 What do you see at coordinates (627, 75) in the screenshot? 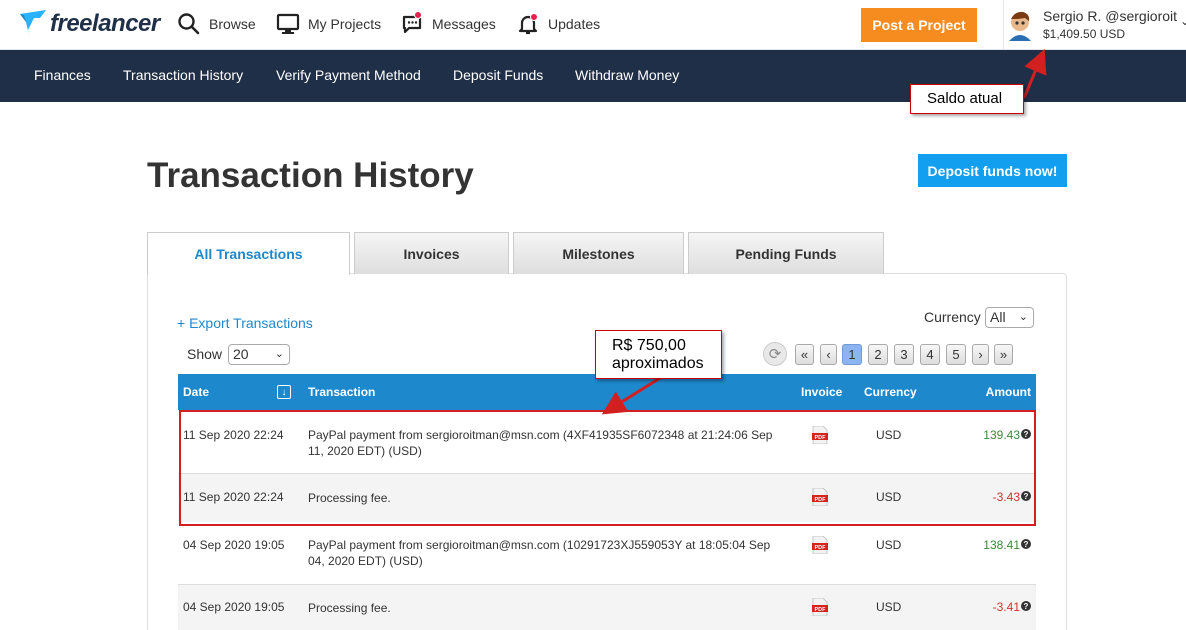
I see `subnav-withdraw-money: Withdraw Money` at bounding box center [627, 75].